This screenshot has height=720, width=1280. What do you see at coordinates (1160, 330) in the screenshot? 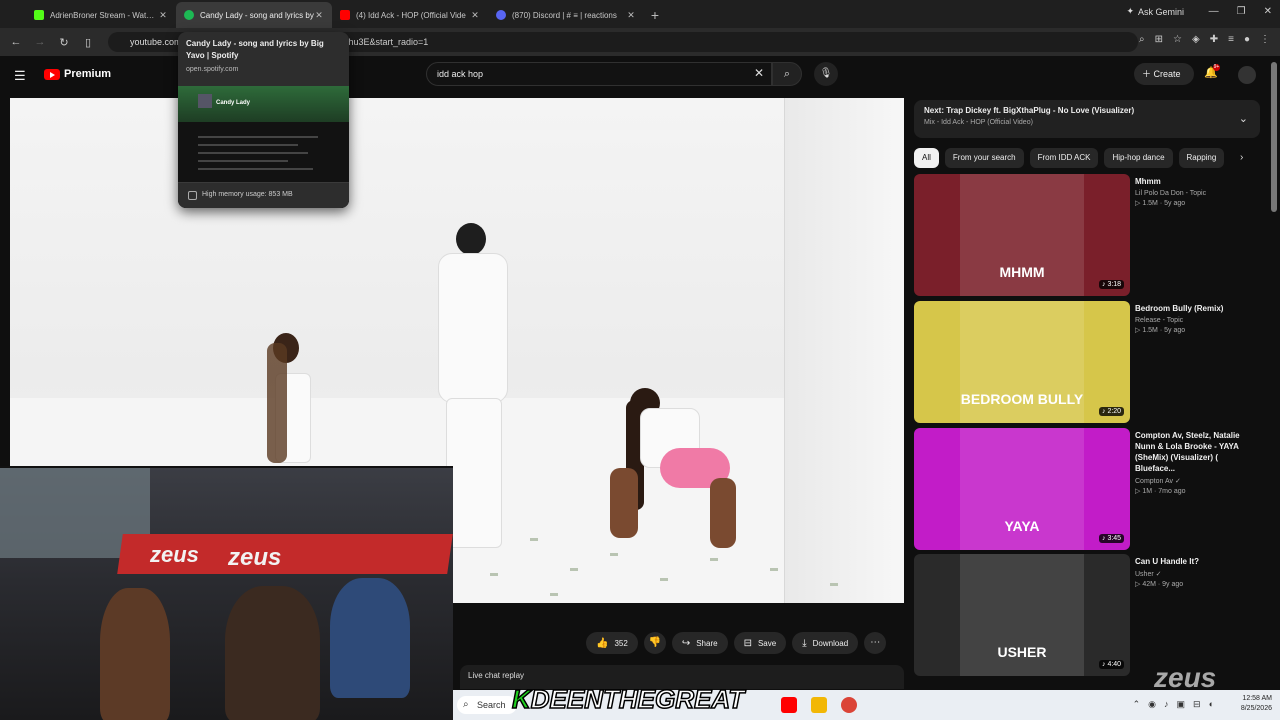
I see `video-stats: ▷ 1.5M · 5y ago` at bounding box center [1160, 330].